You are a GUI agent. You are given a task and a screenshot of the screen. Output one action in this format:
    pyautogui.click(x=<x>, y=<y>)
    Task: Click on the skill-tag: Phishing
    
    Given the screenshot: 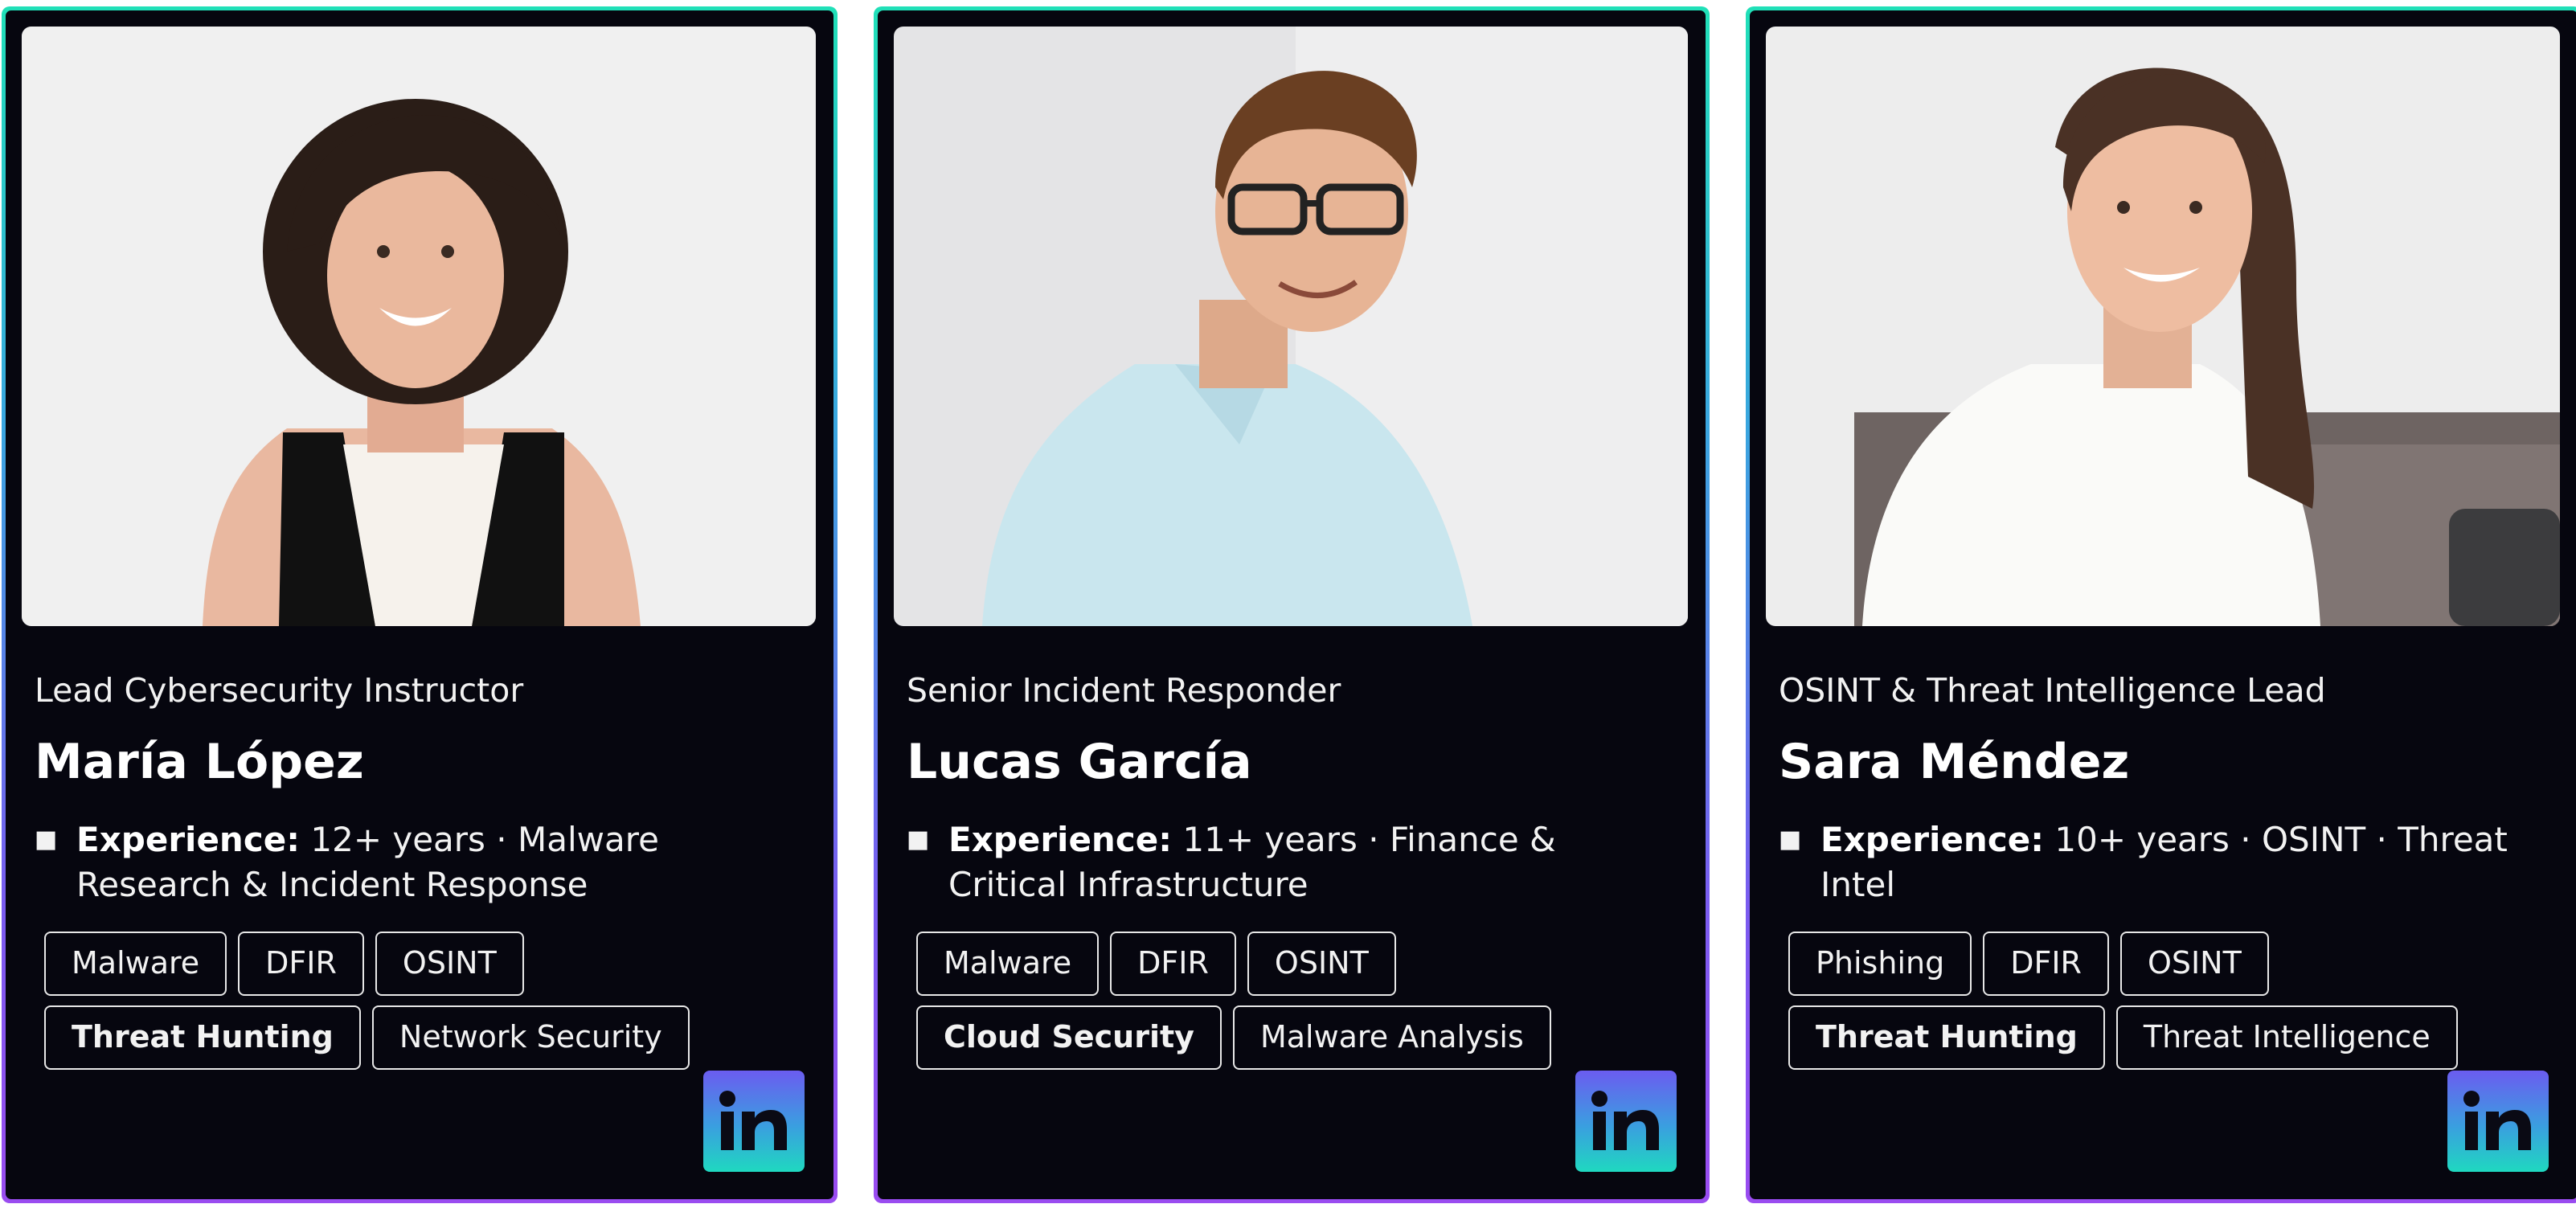 What is the action you would take?
    pyautogui.click(x=1880, y=964)
    